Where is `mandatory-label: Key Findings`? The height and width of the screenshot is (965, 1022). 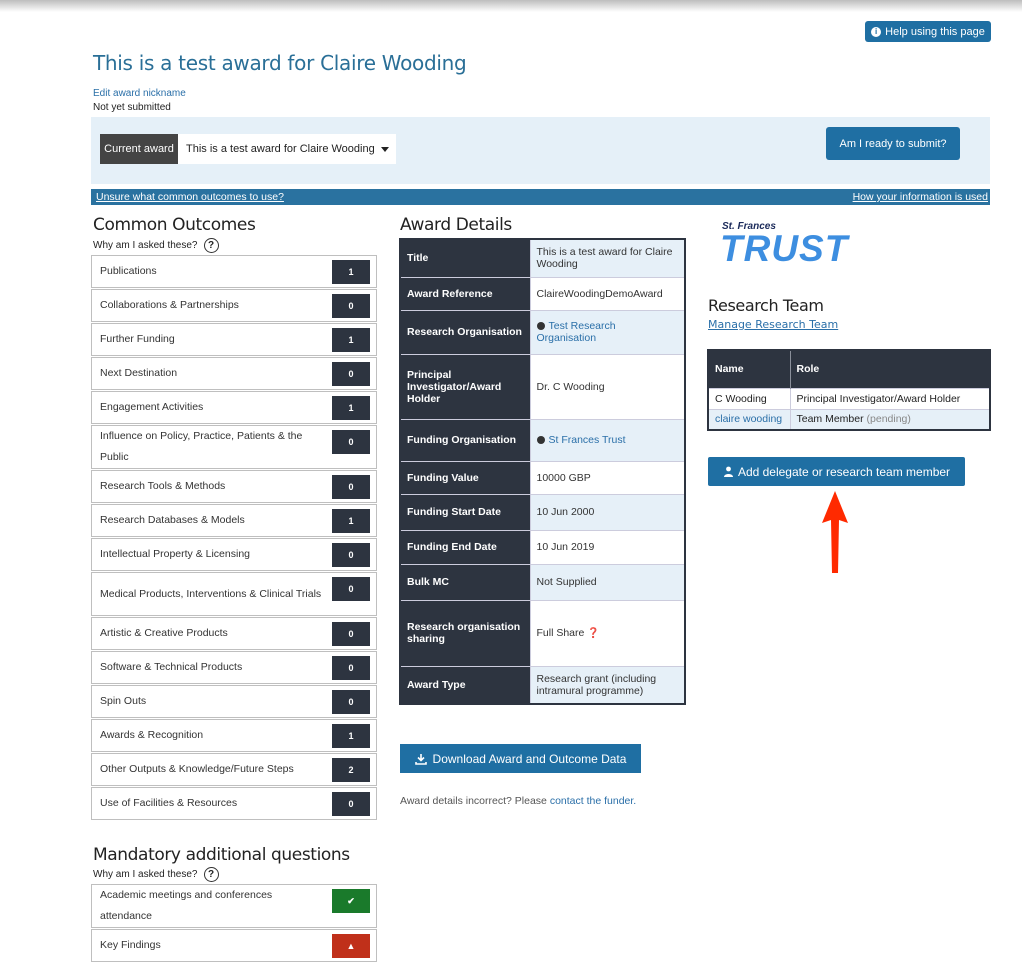
mandatory-label: Key Findings is located at coordinates (130, 945).